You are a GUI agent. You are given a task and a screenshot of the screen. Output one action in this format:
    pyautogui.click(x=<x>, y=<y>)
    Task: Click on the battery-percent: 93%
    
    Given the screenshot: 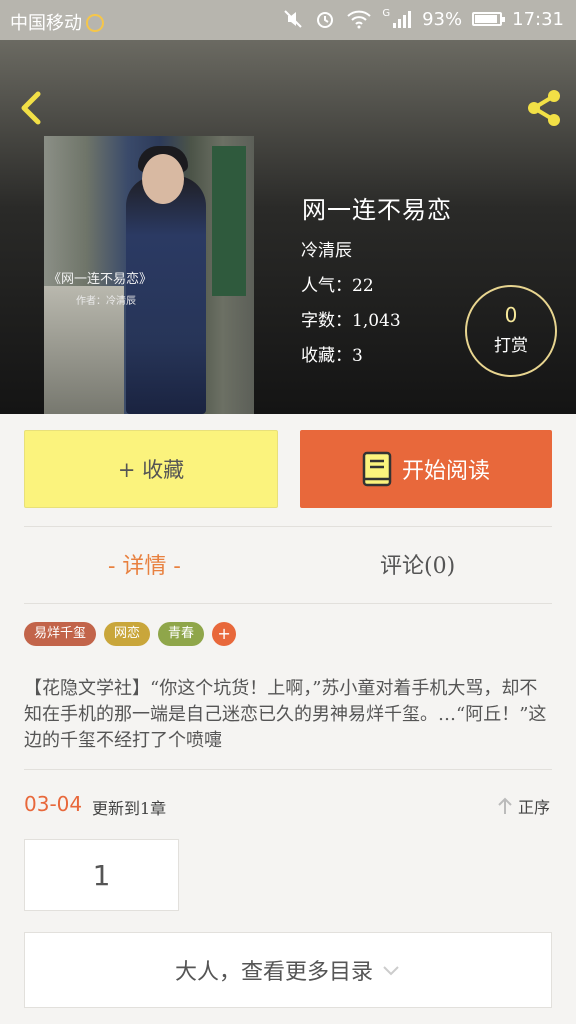 What is the action you would take?
    pyautogui.click(x=442, y=19)
    